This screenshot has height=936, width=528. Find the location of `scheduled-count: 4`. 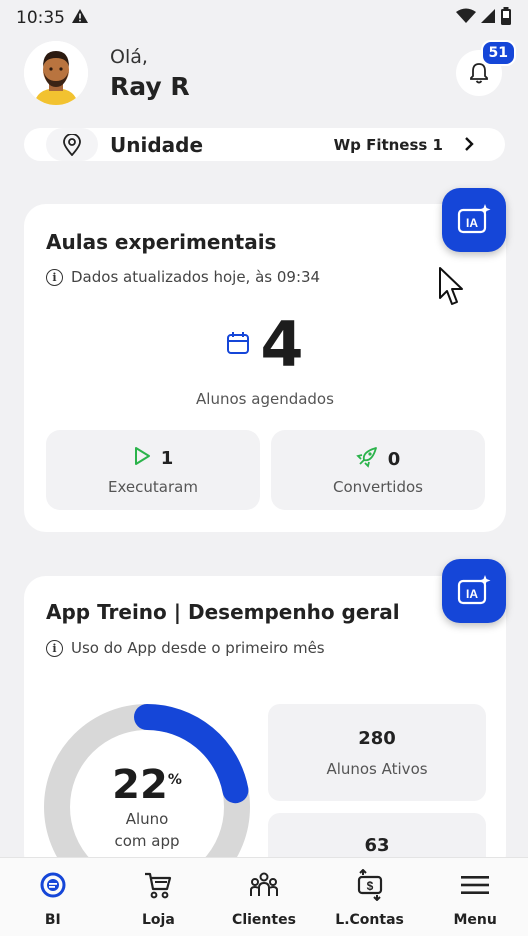

scheduled-count: 4 is located at coordinates (265, 345).